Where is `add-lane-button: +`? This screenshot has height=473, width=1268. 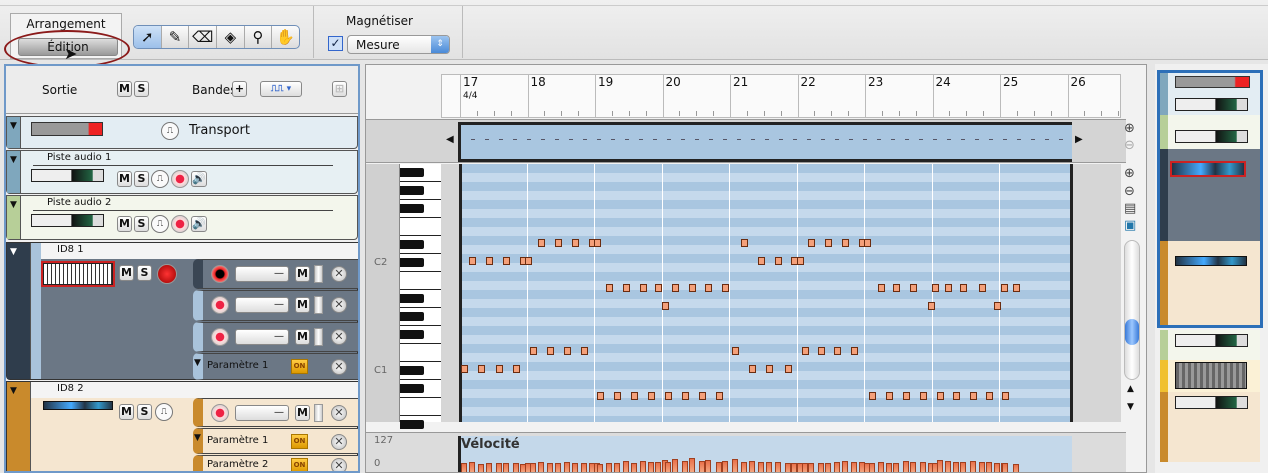
add-lane-button: + is located at coordinates (239, 89).